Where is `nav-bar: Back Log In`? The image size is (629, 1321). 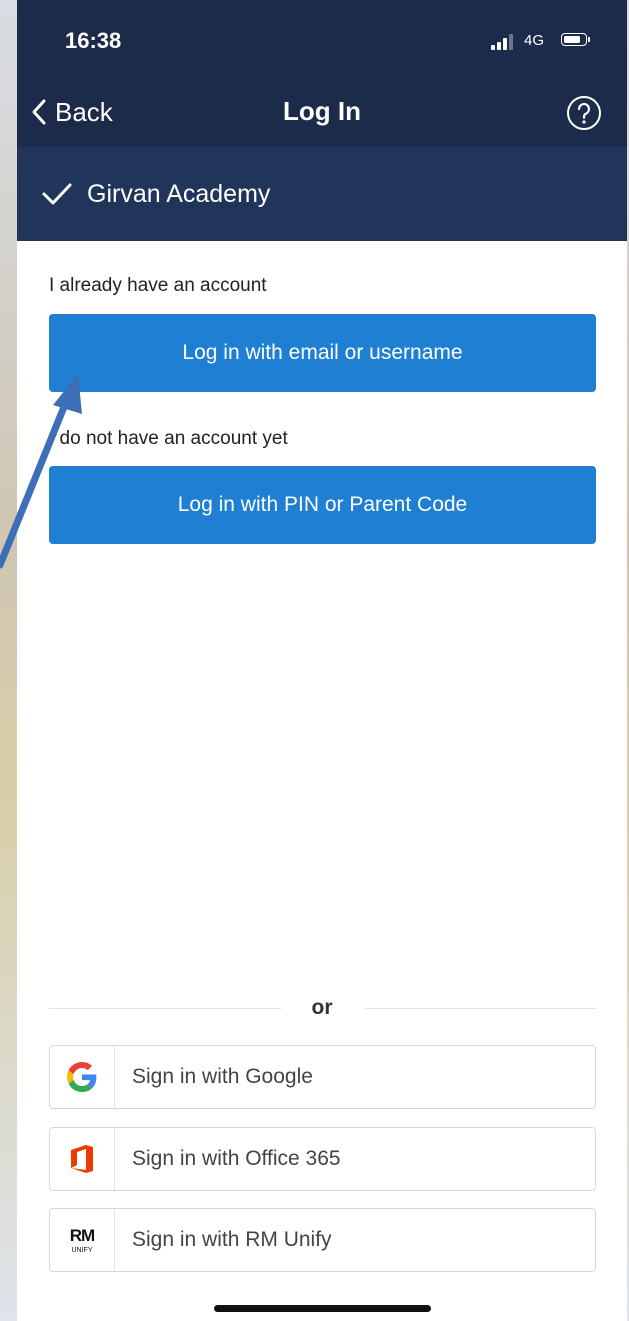
nav-bar: Back Log In is located at coordinates (322, 112).